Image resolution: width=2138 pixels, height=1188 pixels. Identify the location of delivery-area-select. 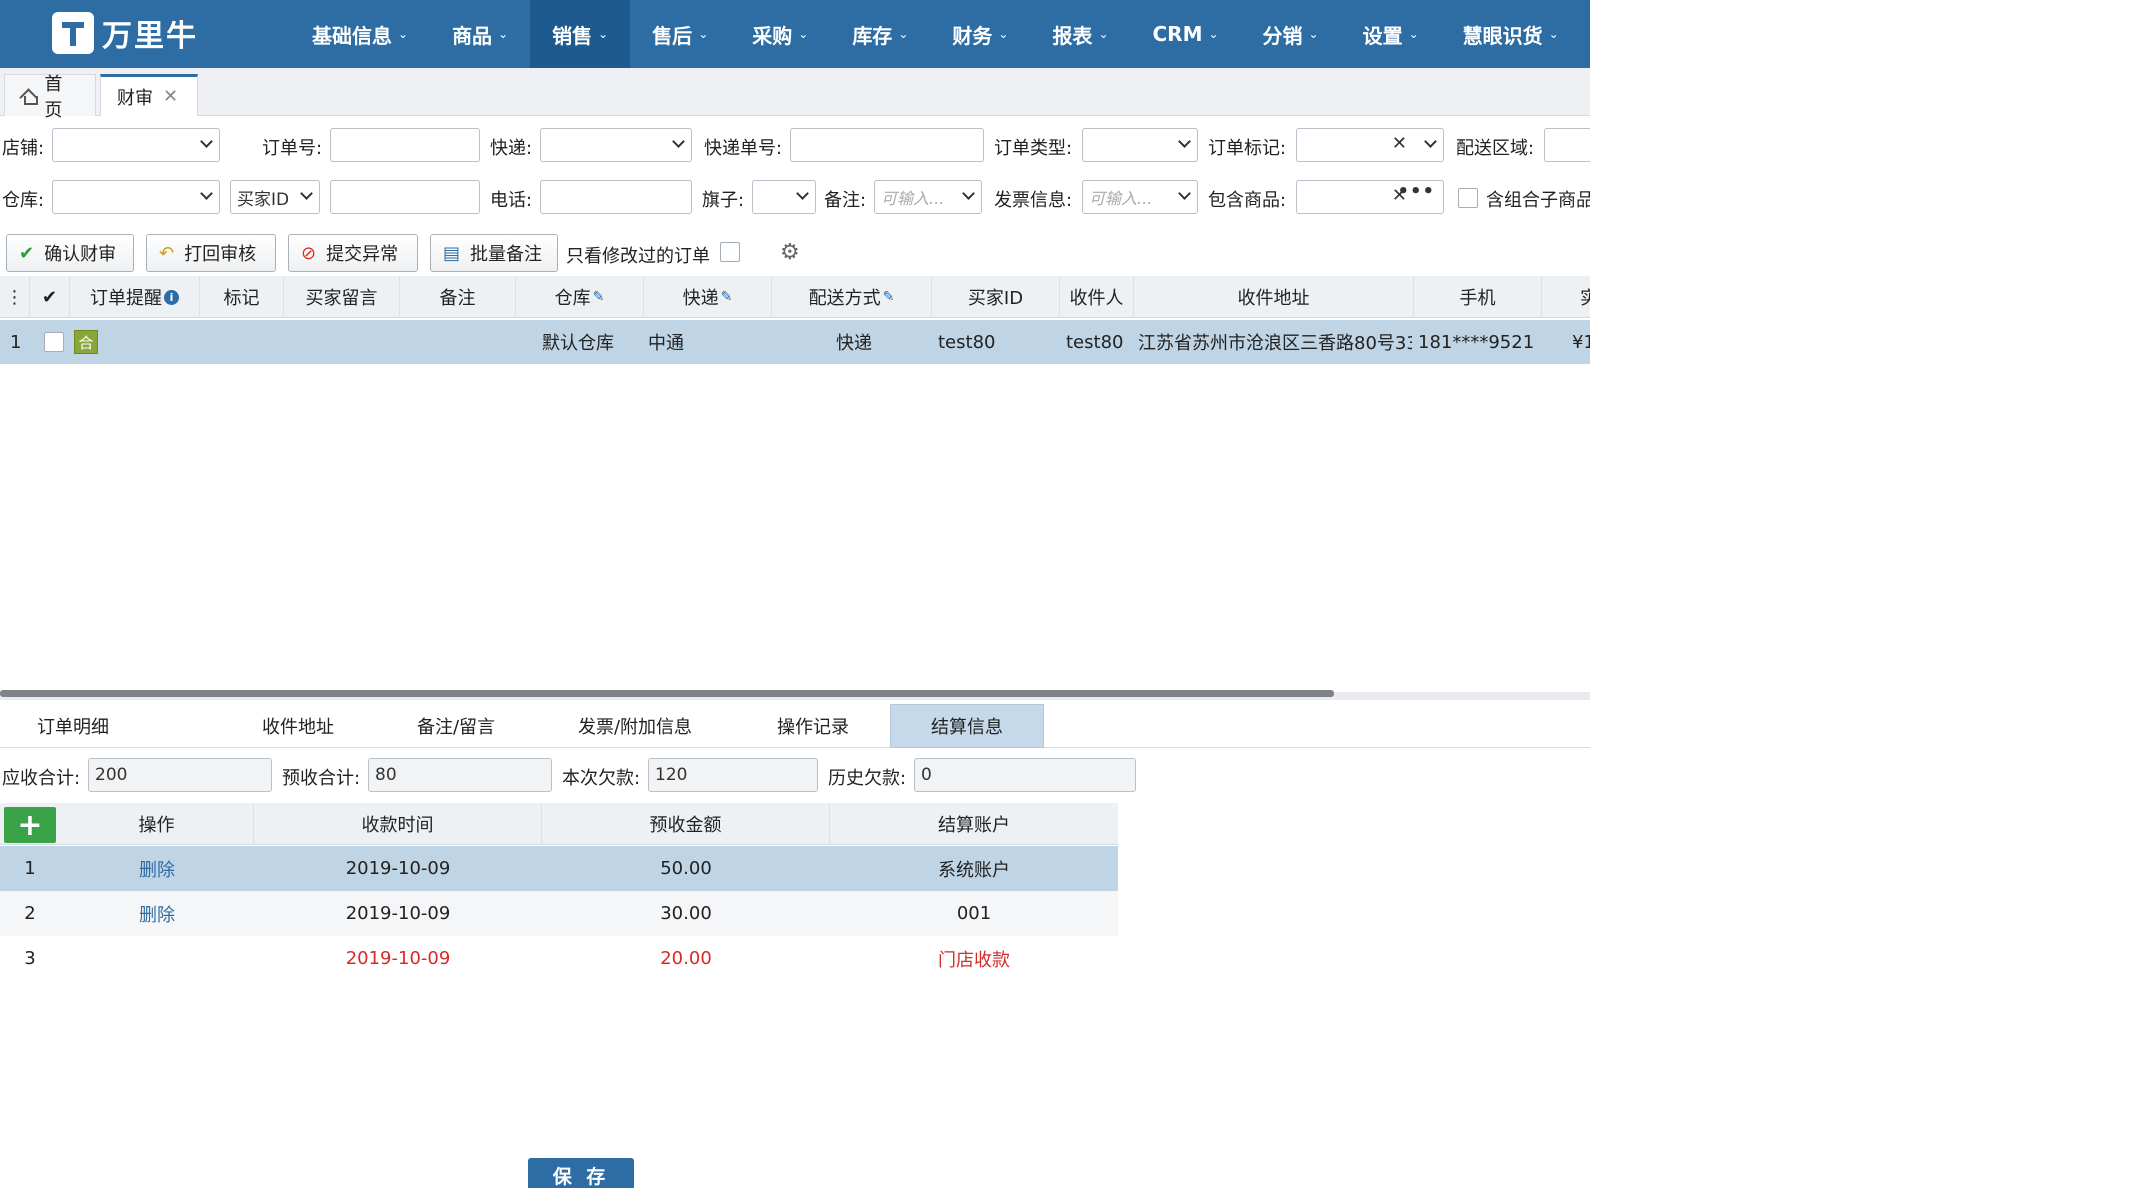
(1567, 145).